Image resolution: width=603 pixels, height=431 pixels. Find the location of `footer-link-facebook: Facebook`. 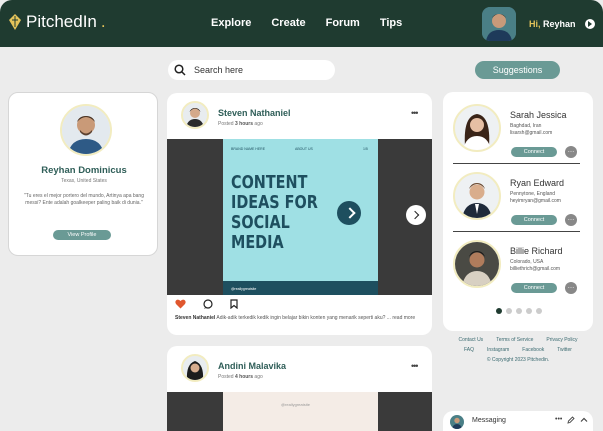

footer-link-facebook: Facebook is located at coordinates (533, 350).